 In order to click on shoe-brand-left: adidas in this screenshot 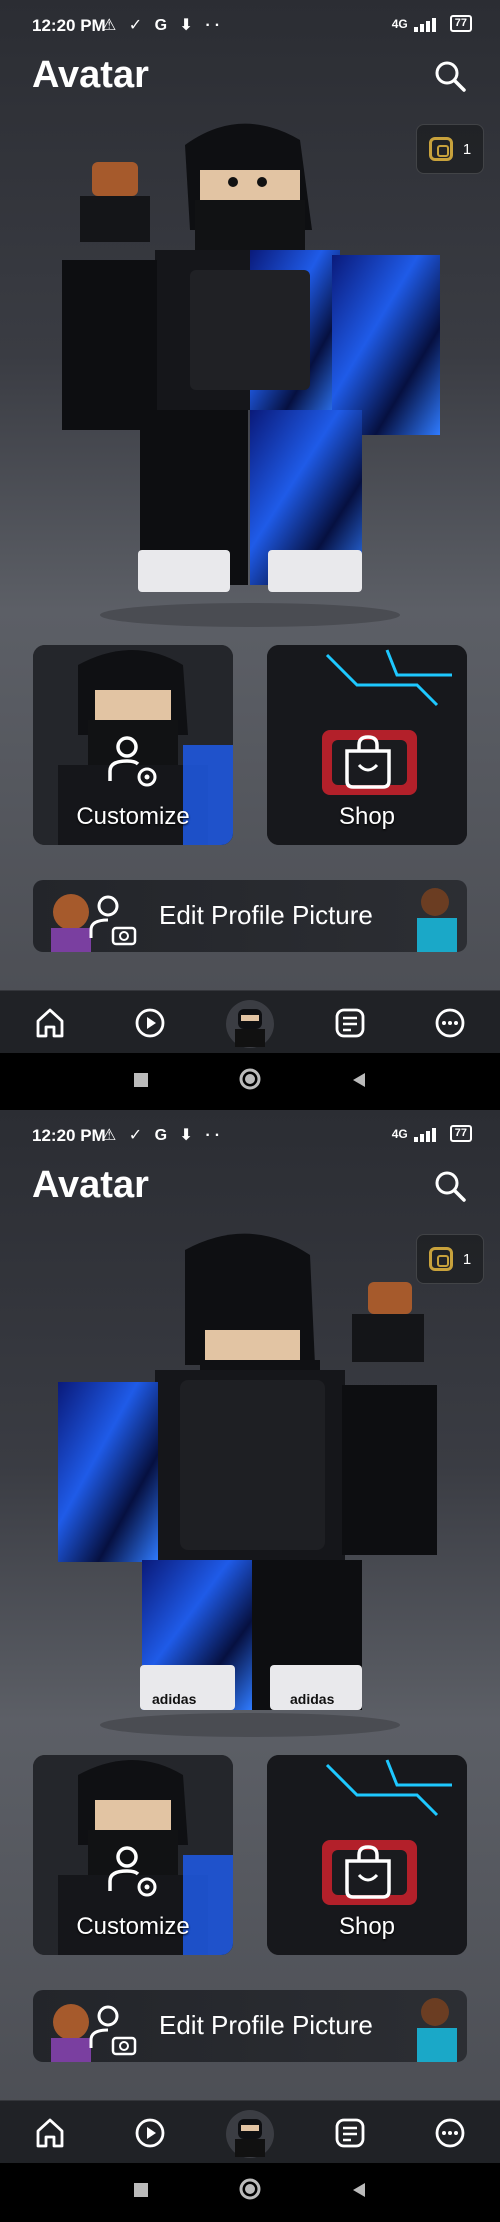, I will do `click(174, 1699)`.